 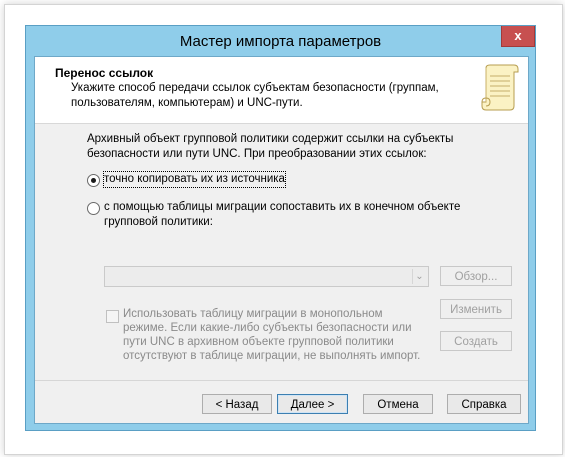 I want to click on back-button: < Назад, so click(x=237, y=404).